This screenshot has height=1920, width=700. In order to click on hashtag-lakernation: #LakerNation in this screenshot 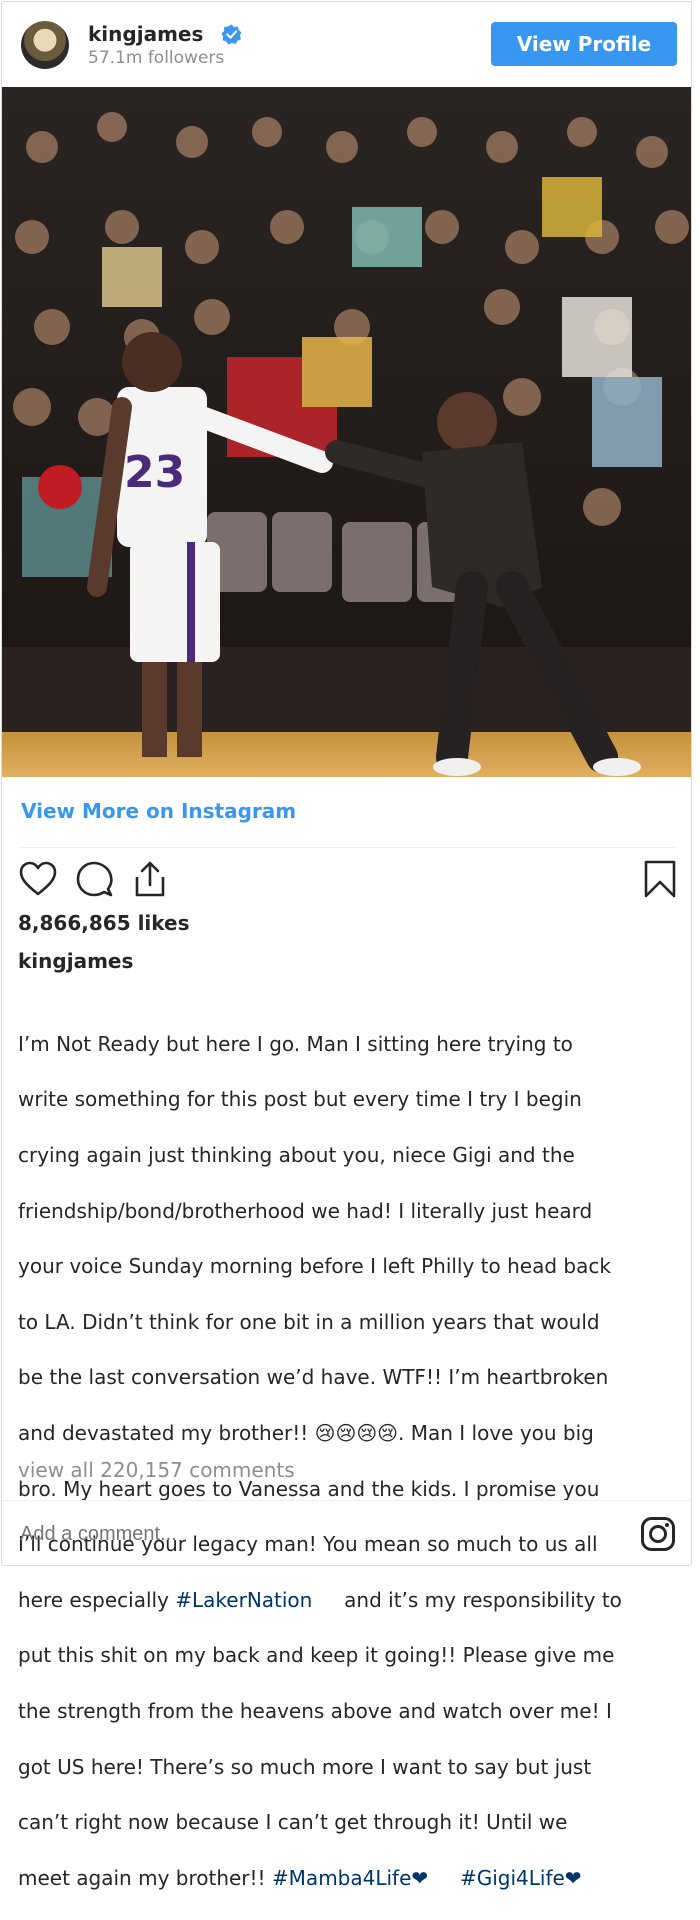, I will do `click(243, 1600)`.